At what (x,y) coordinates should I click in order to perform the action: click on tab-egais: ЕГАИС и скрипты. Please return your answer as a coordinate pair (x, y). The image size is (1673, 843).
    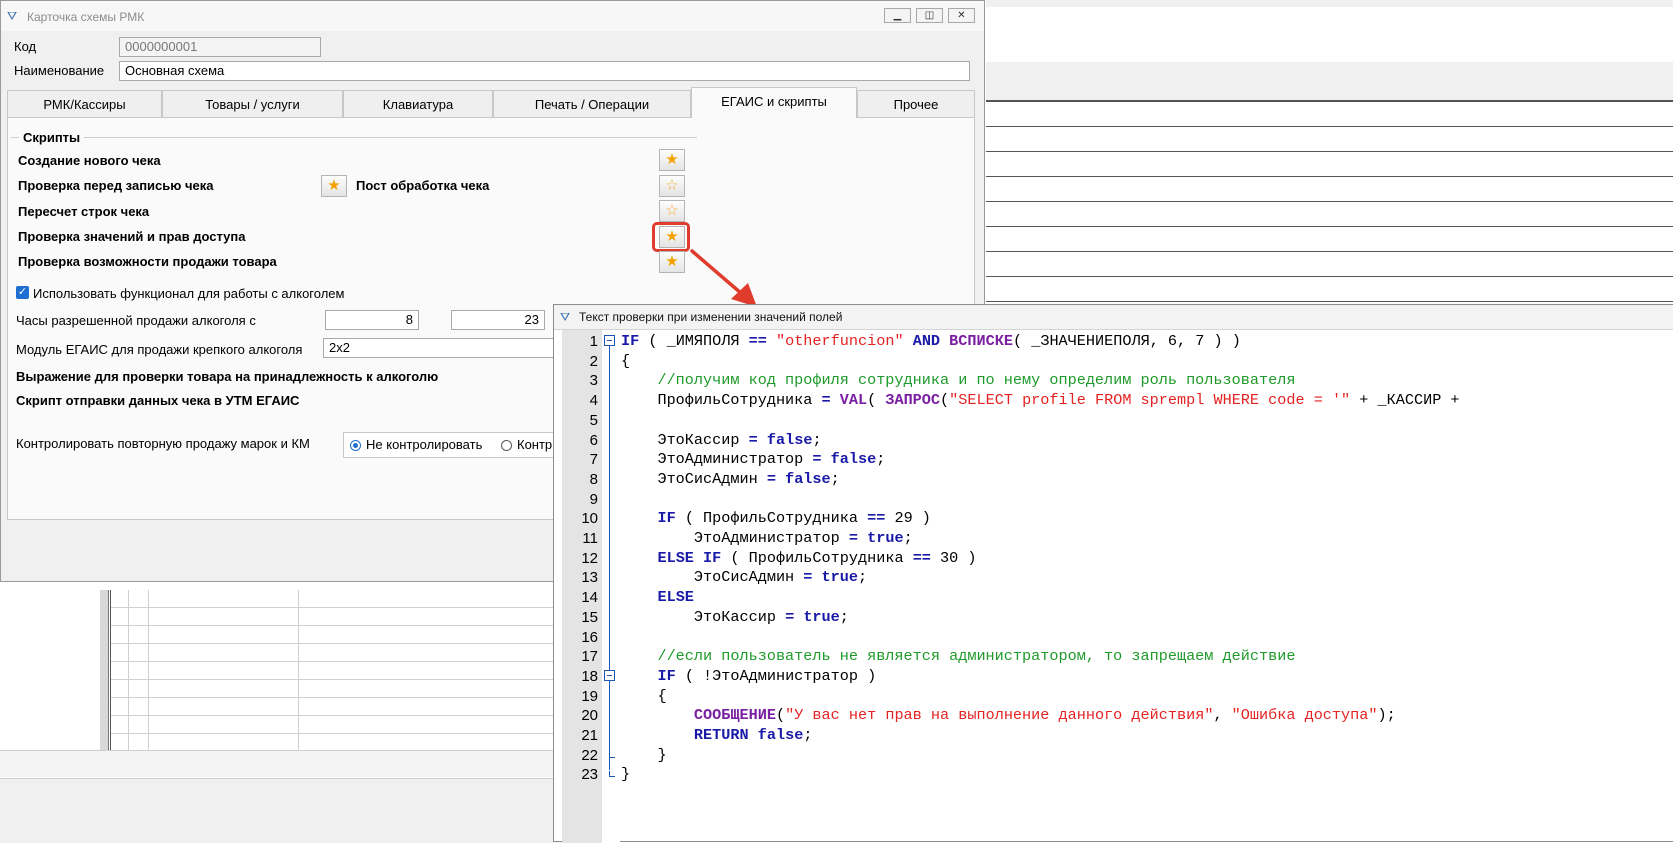
    Looking at the image, I should click on (774, 103).